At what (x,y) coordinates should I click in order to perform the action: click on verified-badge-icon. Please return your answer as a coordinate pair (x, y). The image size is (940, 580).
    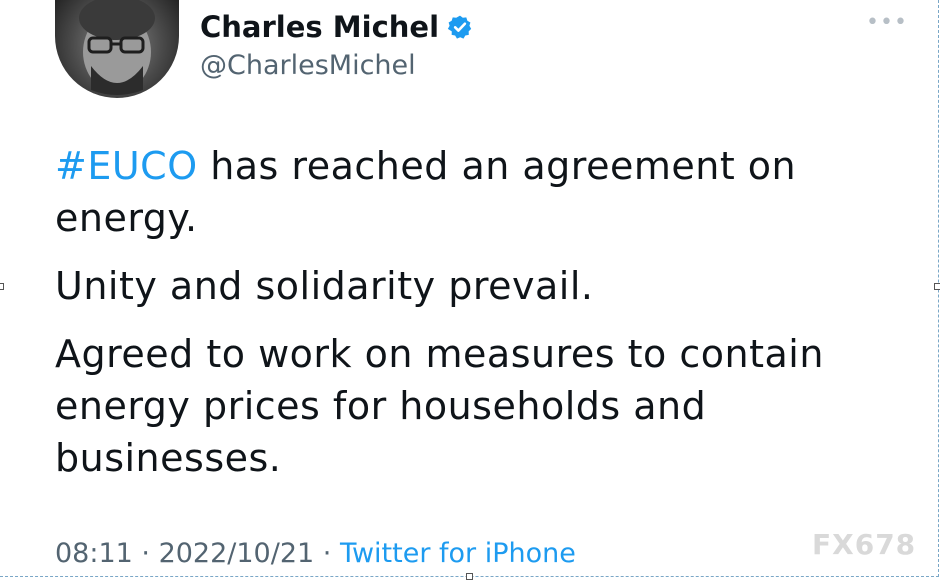
    Looking at the image, I should click on (459, 27).